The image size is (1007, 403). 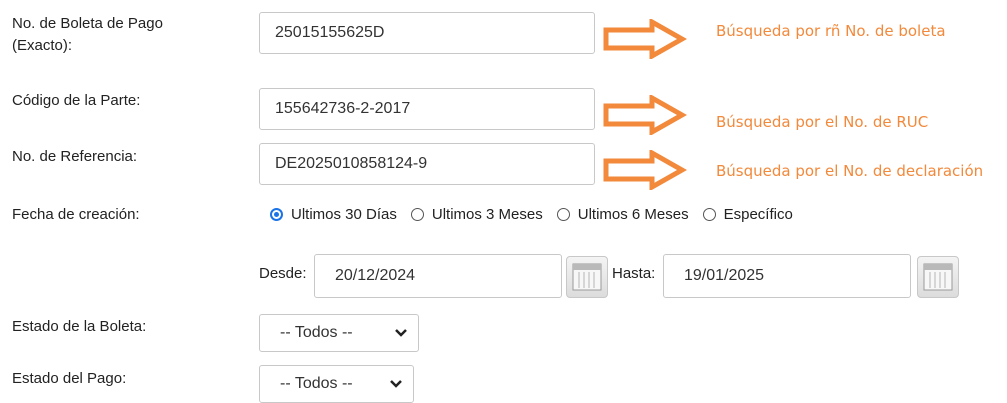 I want to click on radio-ultimos-30-dias: Ultimos 30 Días, so click(x=333, y=214).